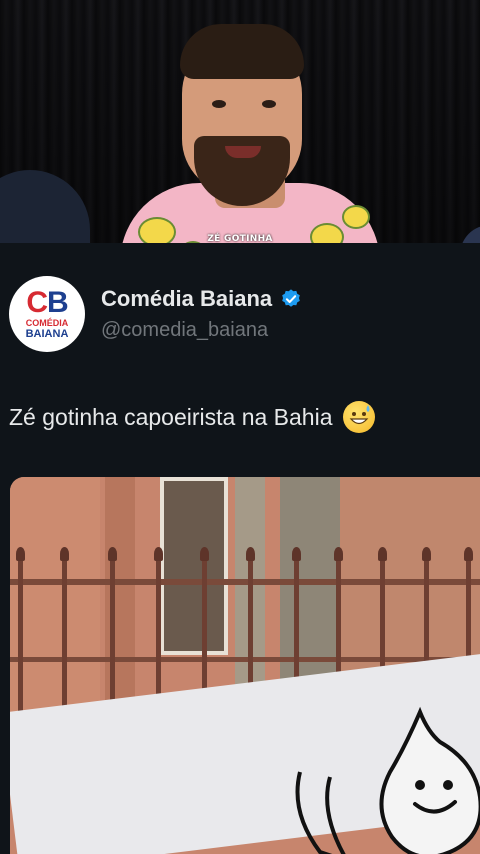 The image size is (480, 854). What do you see at coordinates (291, 298) in the screenshot?
I see `verified-badge-icon` at bounding box center [291, 298].